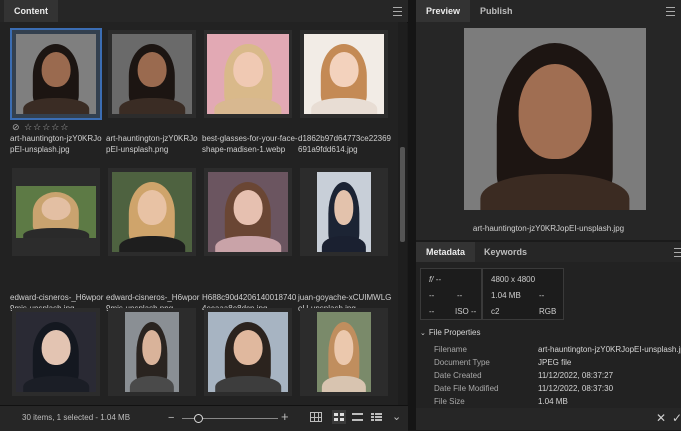  Describe the element at coordinates (458, 375) in the screenshot. I see `metadata-key: Date Created` at that location.